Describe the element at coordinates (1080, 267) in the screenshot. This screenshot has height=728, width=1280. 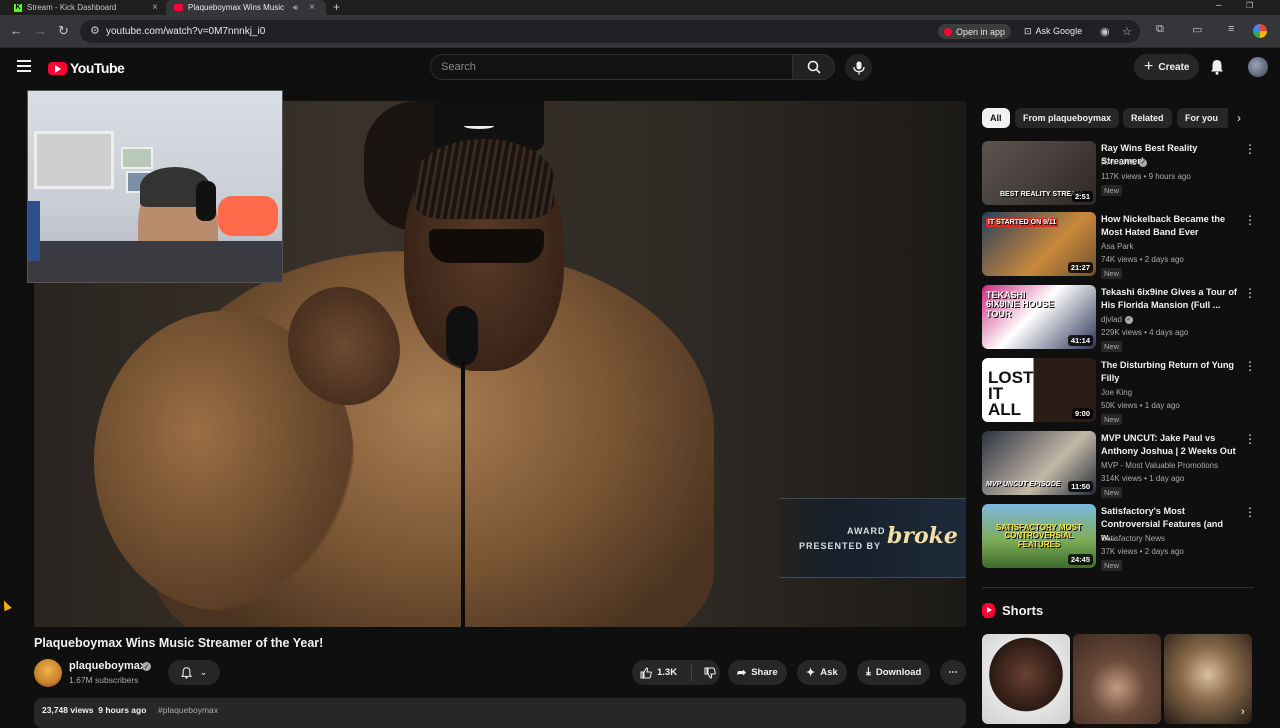
I see `video-duration: 21:27` at that location.